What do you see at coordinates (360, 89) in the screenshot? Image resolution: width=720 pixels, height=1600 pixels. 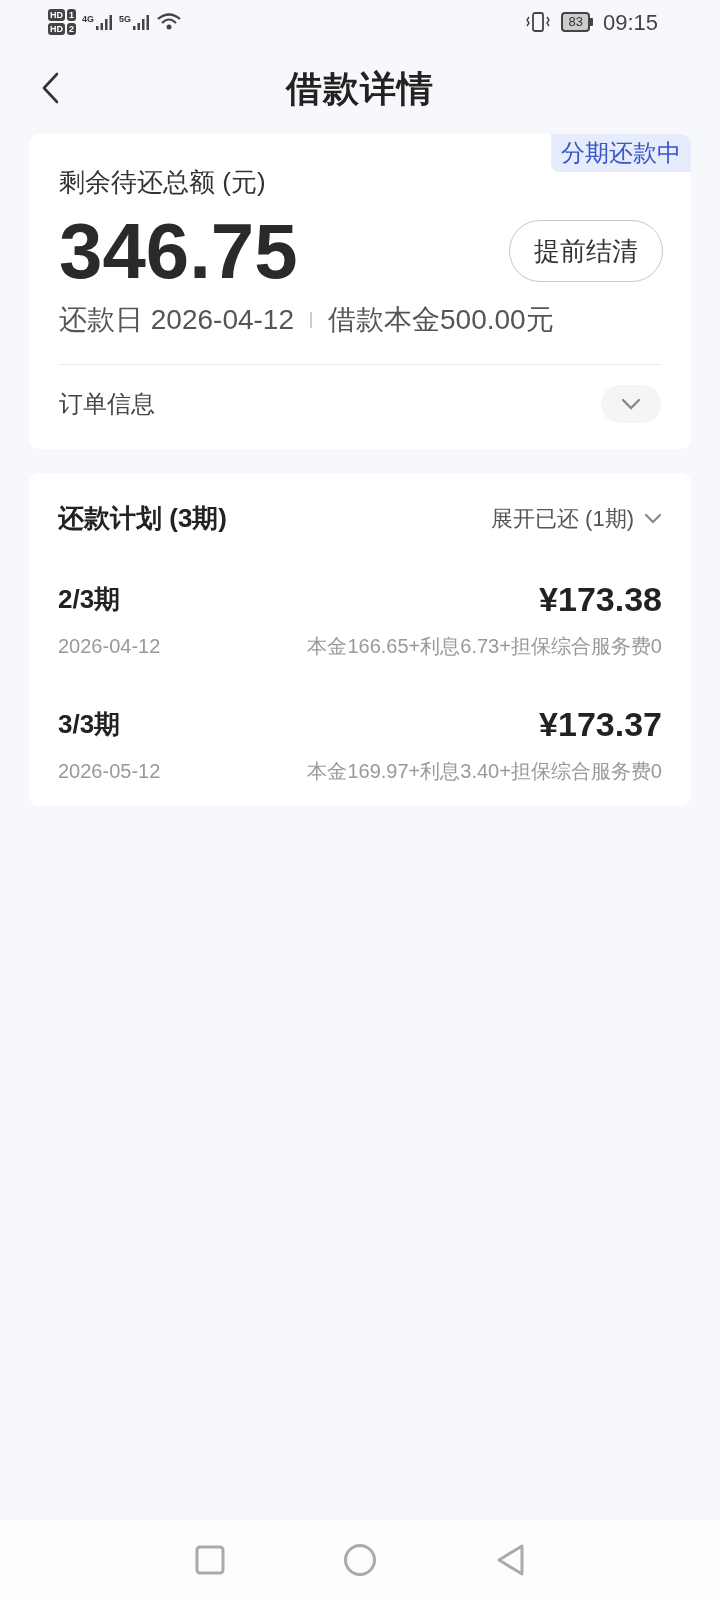 I see `page-title: 借款详情` at bounding box center [360, 89].